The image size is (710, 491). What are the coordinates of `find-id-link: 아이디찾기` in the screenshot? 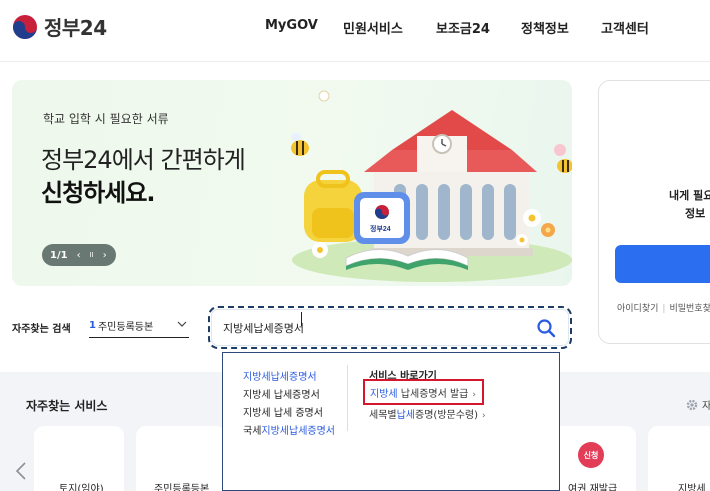 It's located at (637, 309).